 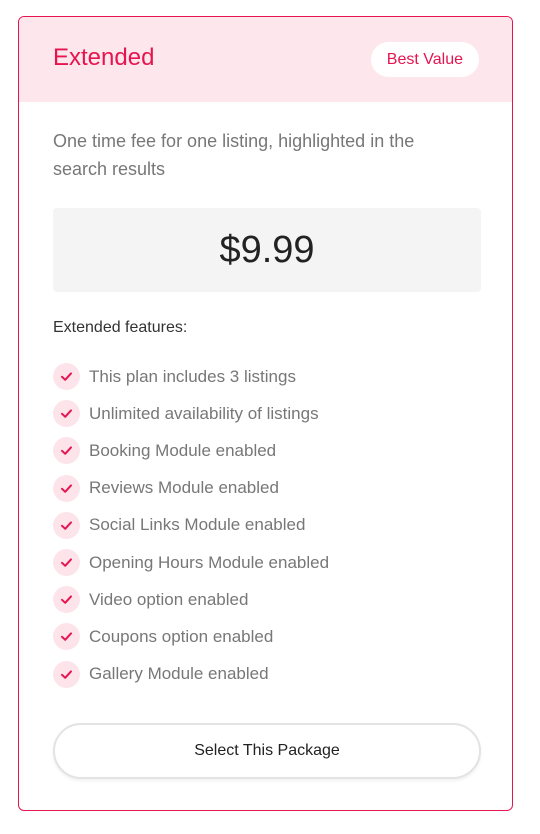 I want to click on feature-item: Coupons option enabled, so click(x=191, y=636).